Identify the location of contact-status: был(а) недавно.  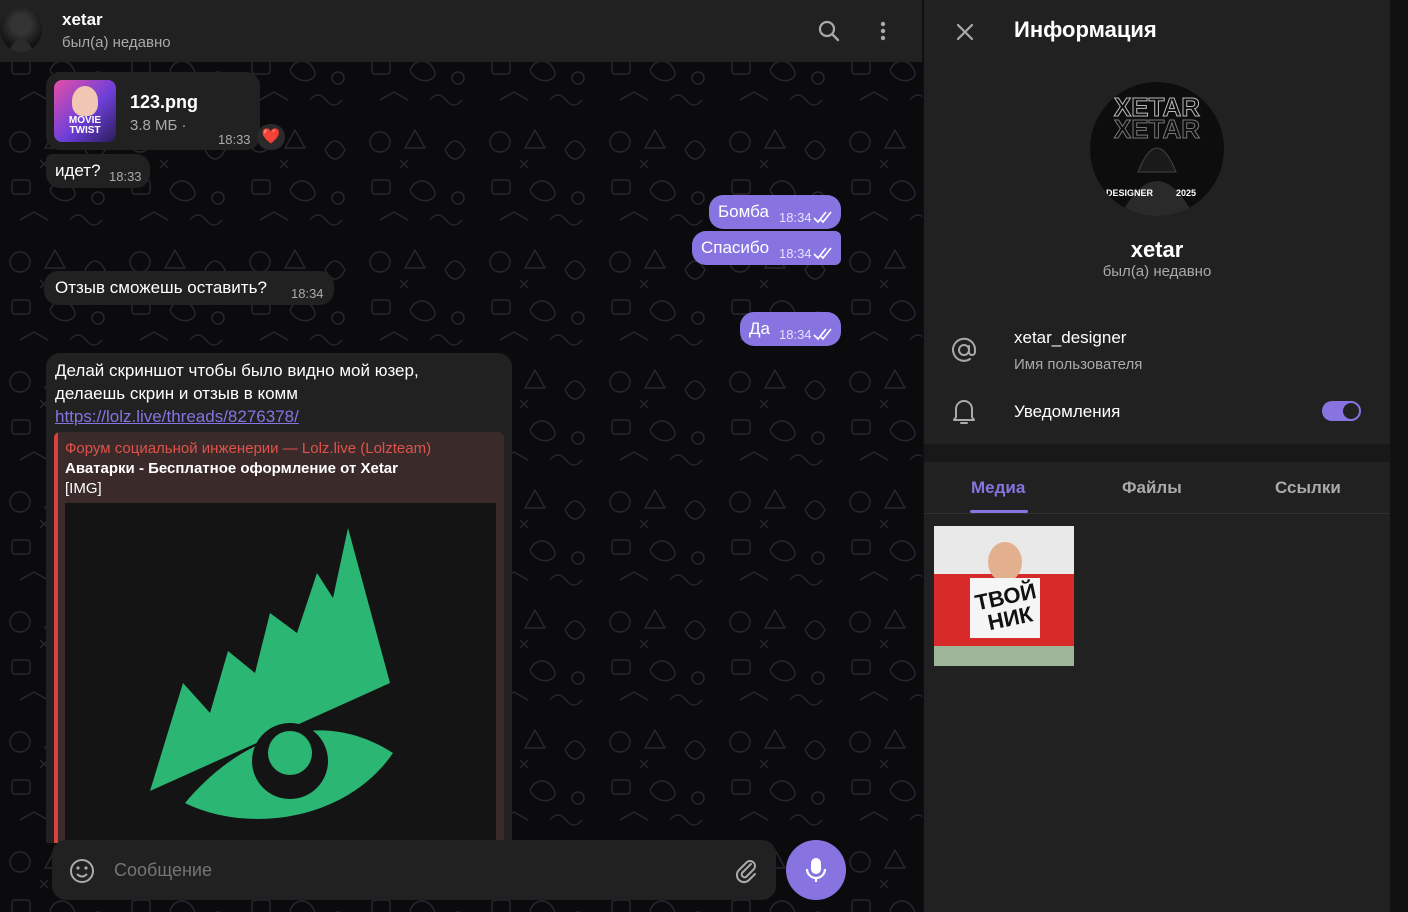
(116, 42).